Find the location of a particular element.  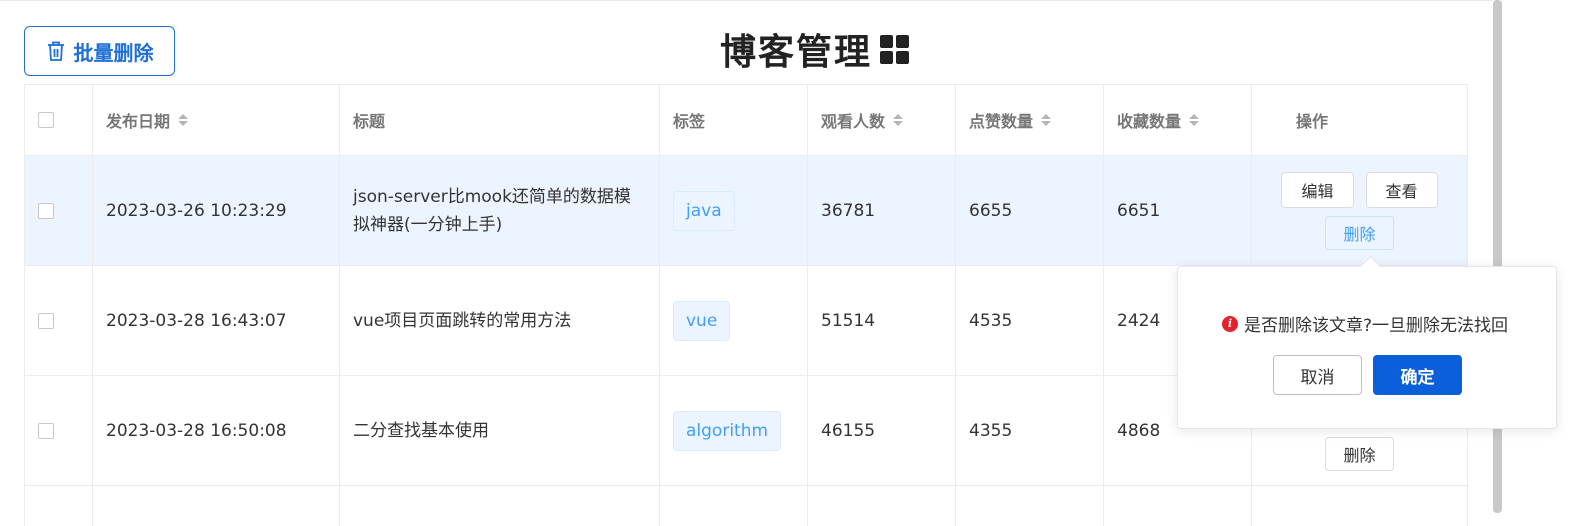

tag-badge: java is located at coordinates (704, 210).